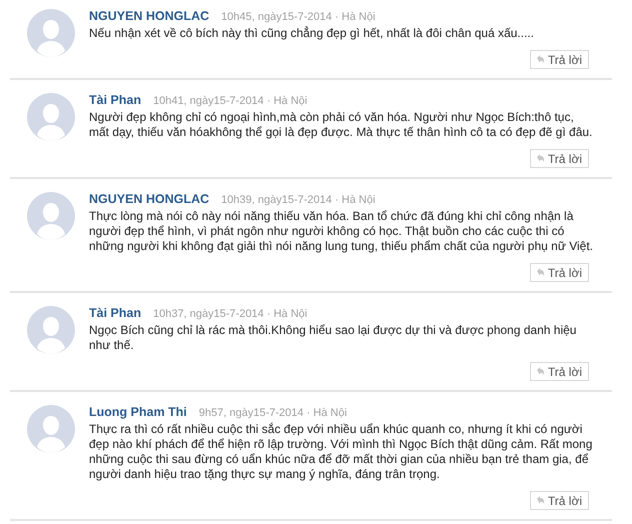 The width and height of the screenshot is (632, 524). What do you see at coordinates (272, 413) in the screenshot?
I see `comment-meta: 9h57, ngày15-7-2014 · Hà Nội` at bounding box center [272, 413].